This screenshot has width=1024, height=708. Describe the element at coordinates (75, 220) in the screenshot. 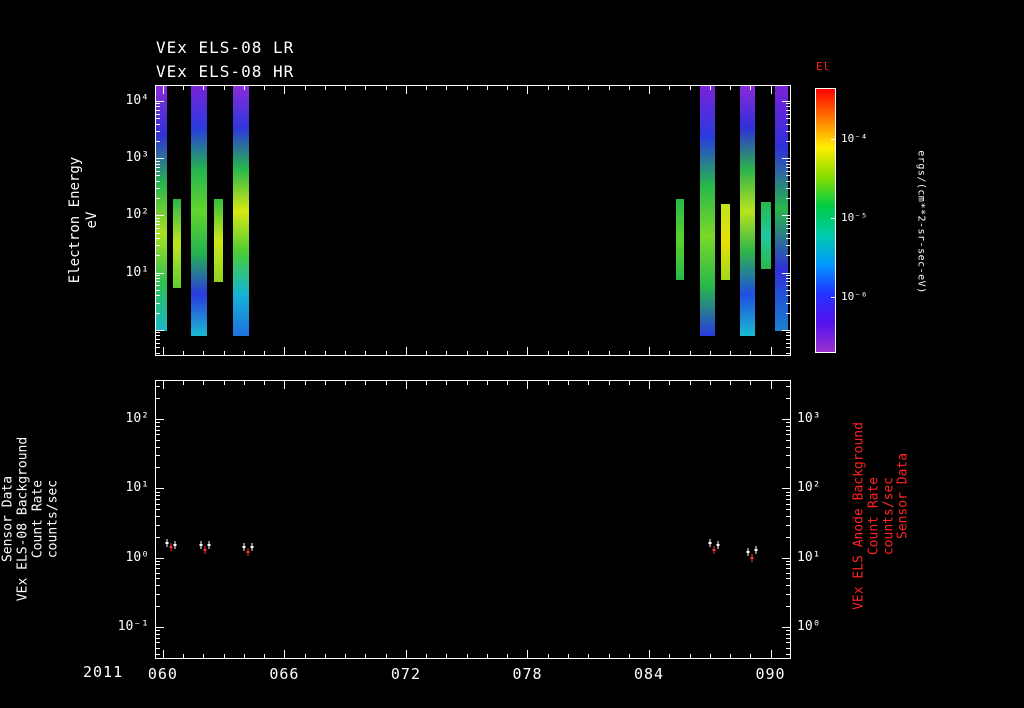

I see `top-y-axis-title-line1: Electron Energy` at that location.